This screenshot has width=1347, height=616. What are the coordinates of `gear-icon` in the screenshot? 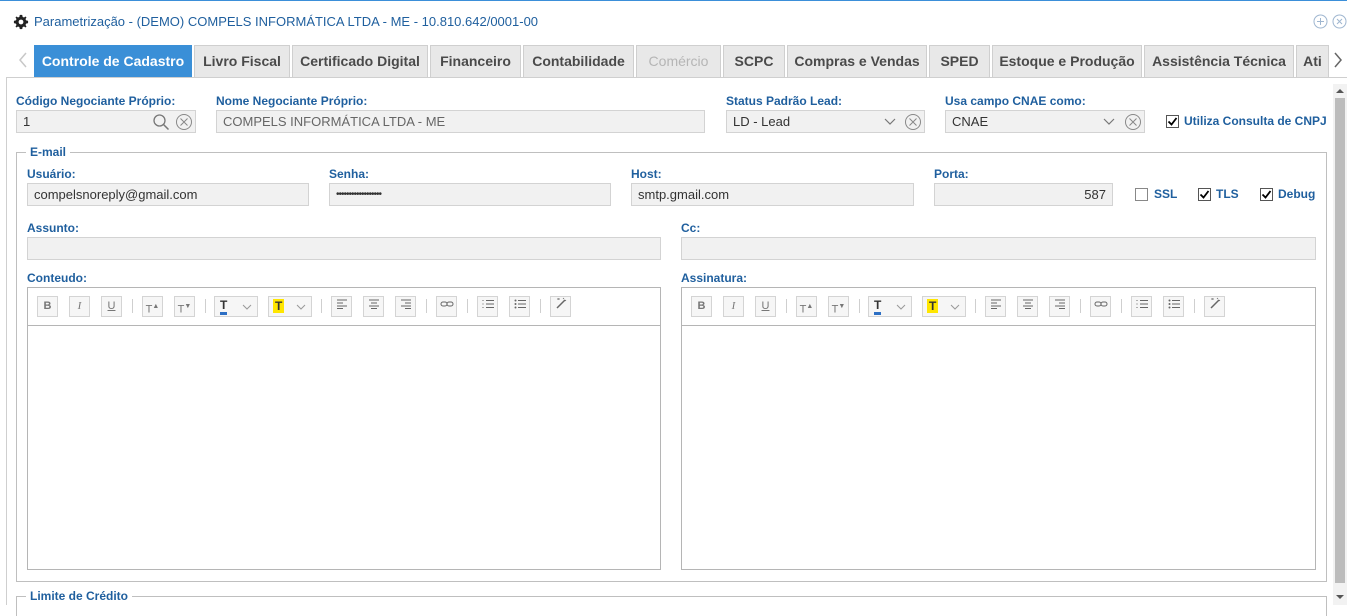 It's located at (21, 22).